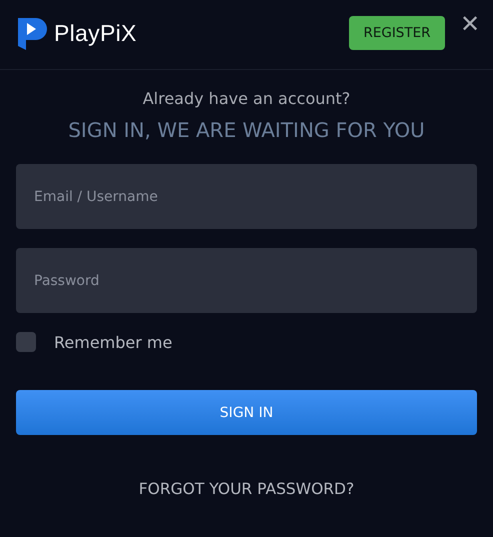 Image resolution: width=493 pixels, height=537 pixels. Describe the element at coordinates (113, 342) in the screenshot. I see `remember-label: Remember me` at that location.